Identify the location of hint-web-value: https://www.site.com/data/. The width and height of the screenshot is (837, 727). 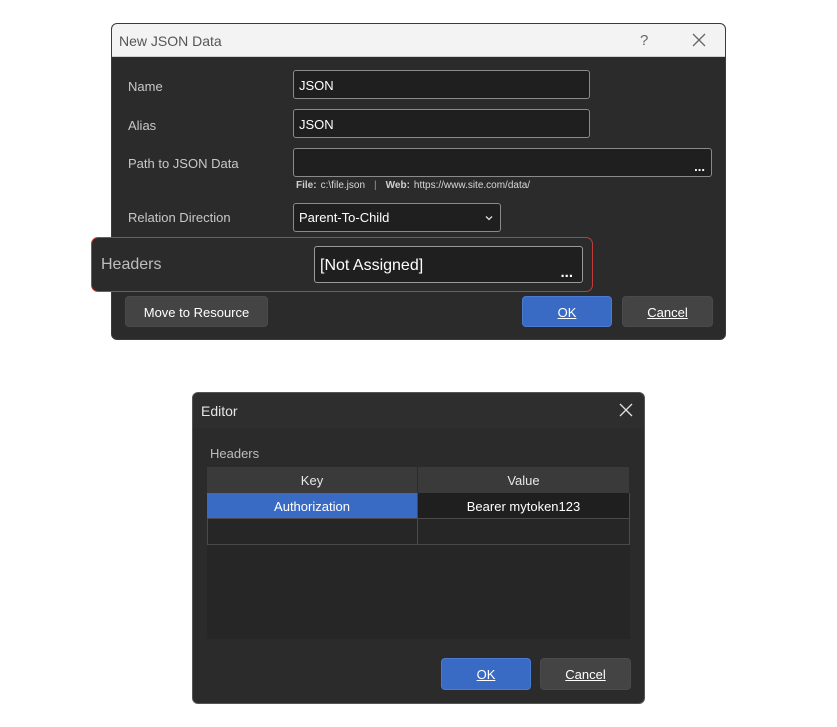
(472, 185).